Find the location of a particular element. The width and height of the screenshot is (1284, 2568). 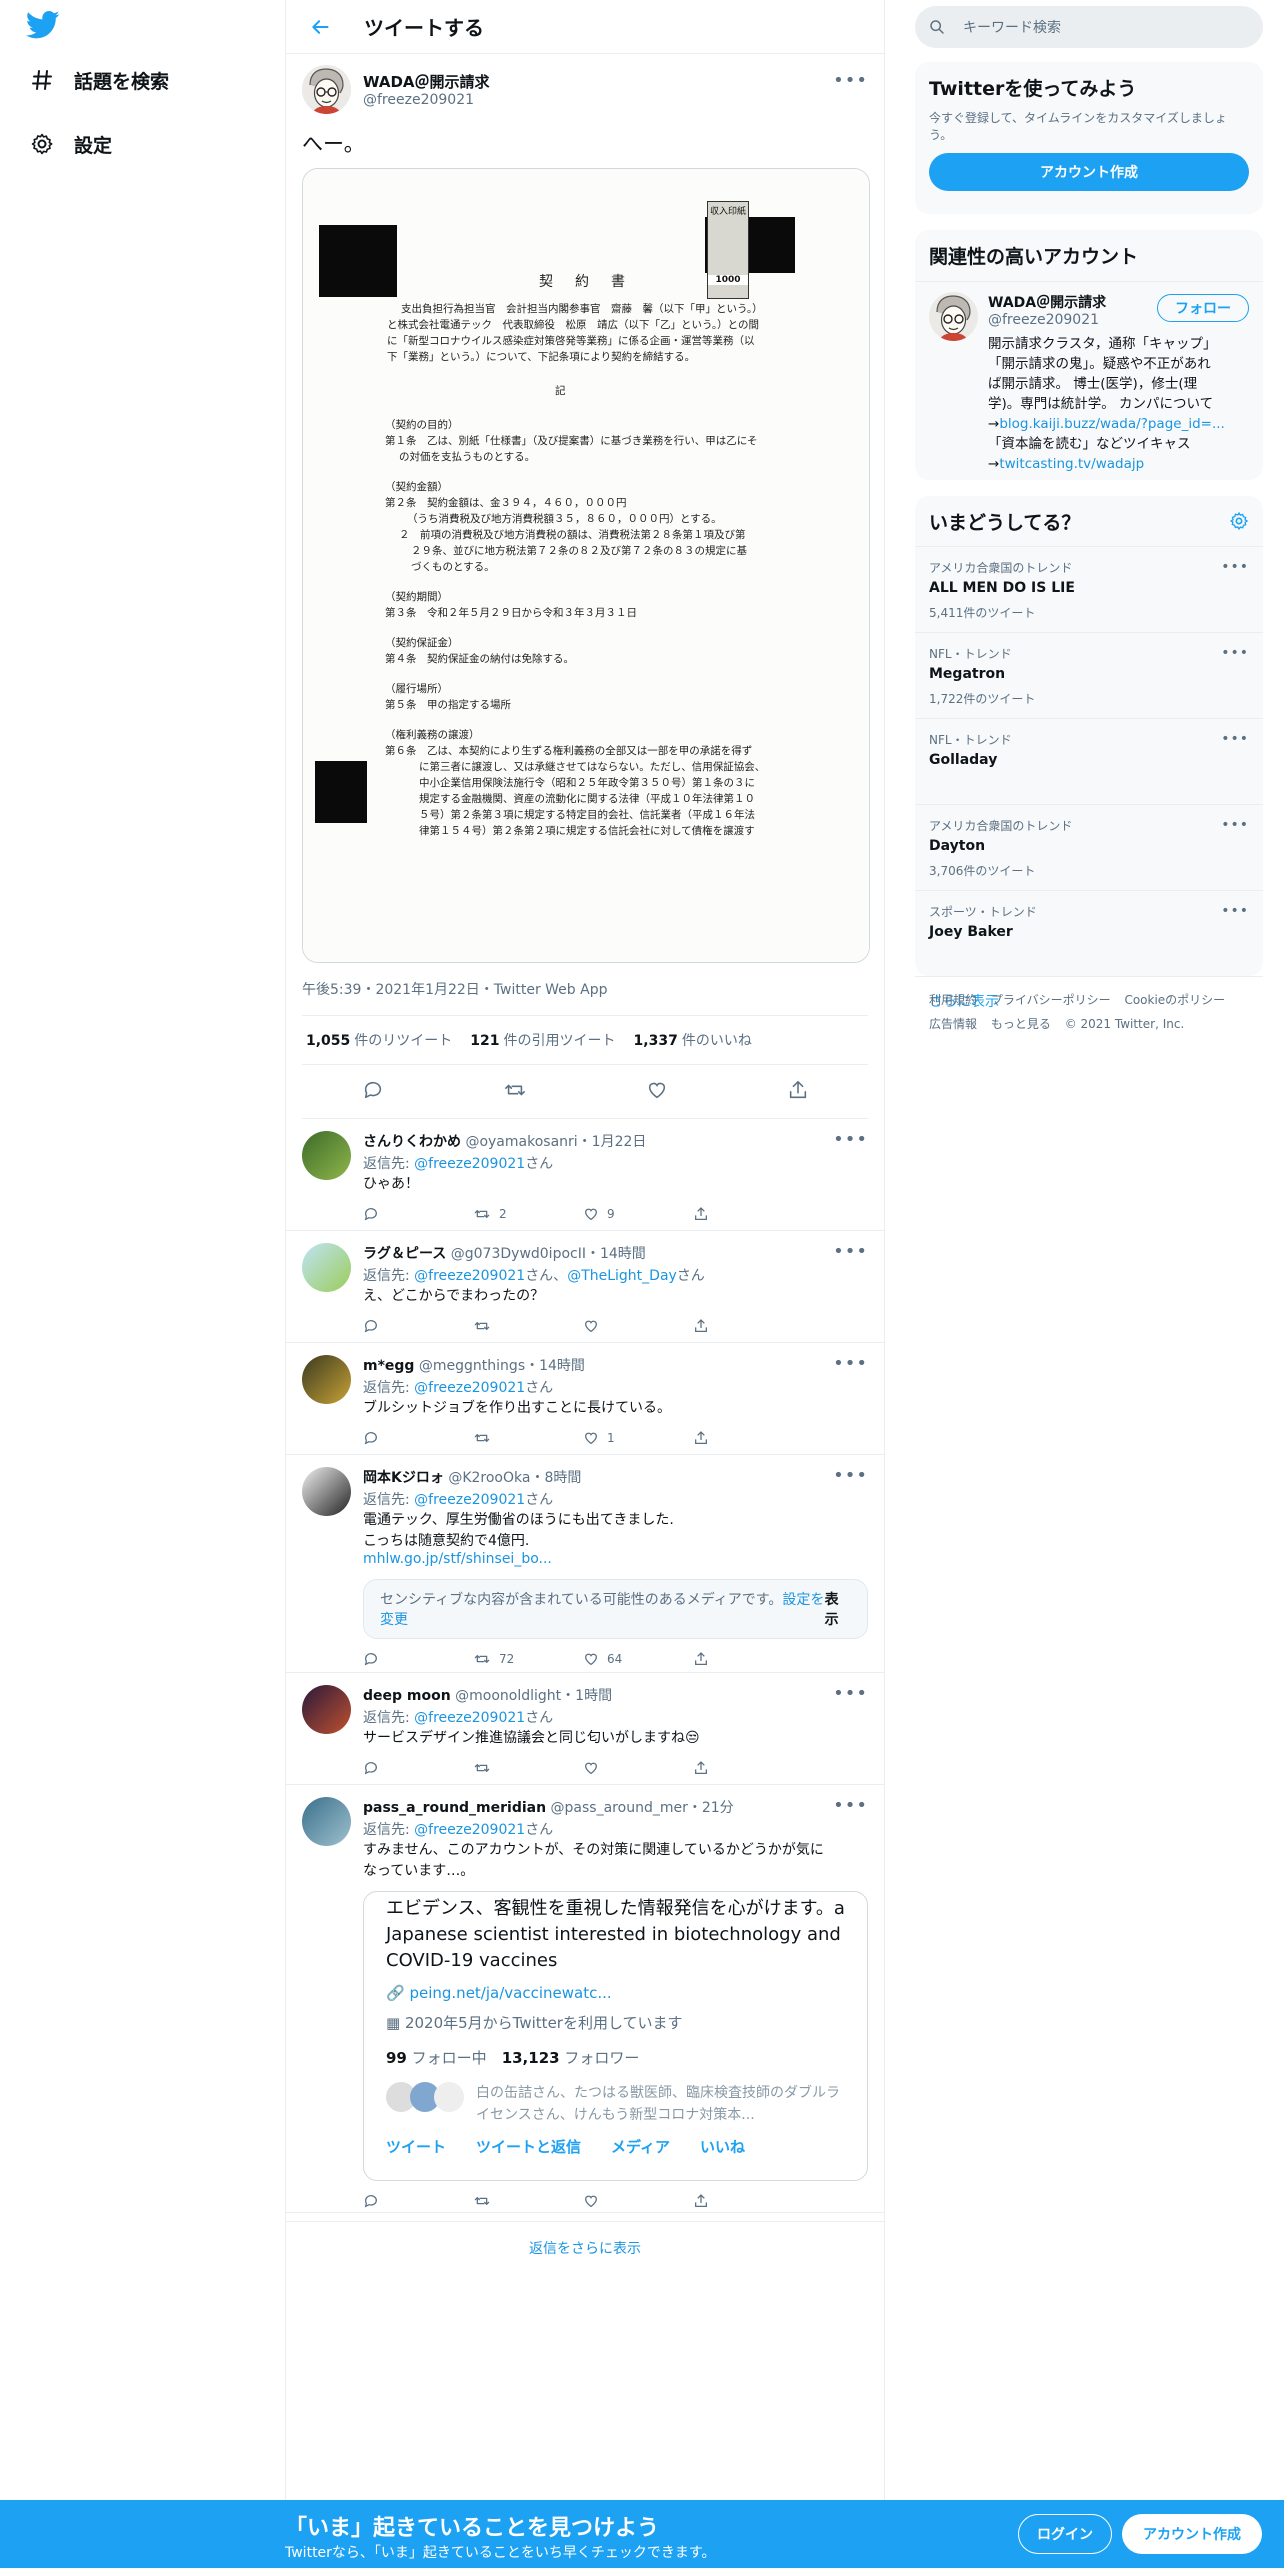

following-count: 99 is located at coordinates (396, 2058).